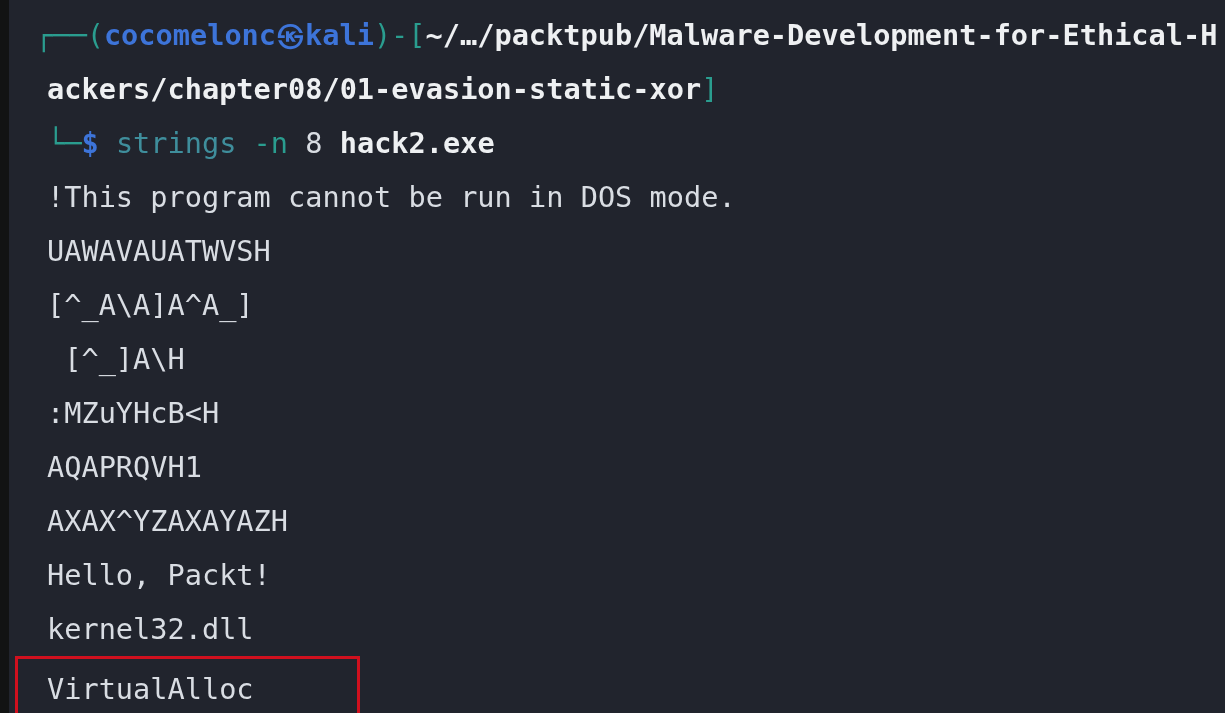  I want to click on output-line: AXAX^YZAXAYAZH, so click(167, 521).